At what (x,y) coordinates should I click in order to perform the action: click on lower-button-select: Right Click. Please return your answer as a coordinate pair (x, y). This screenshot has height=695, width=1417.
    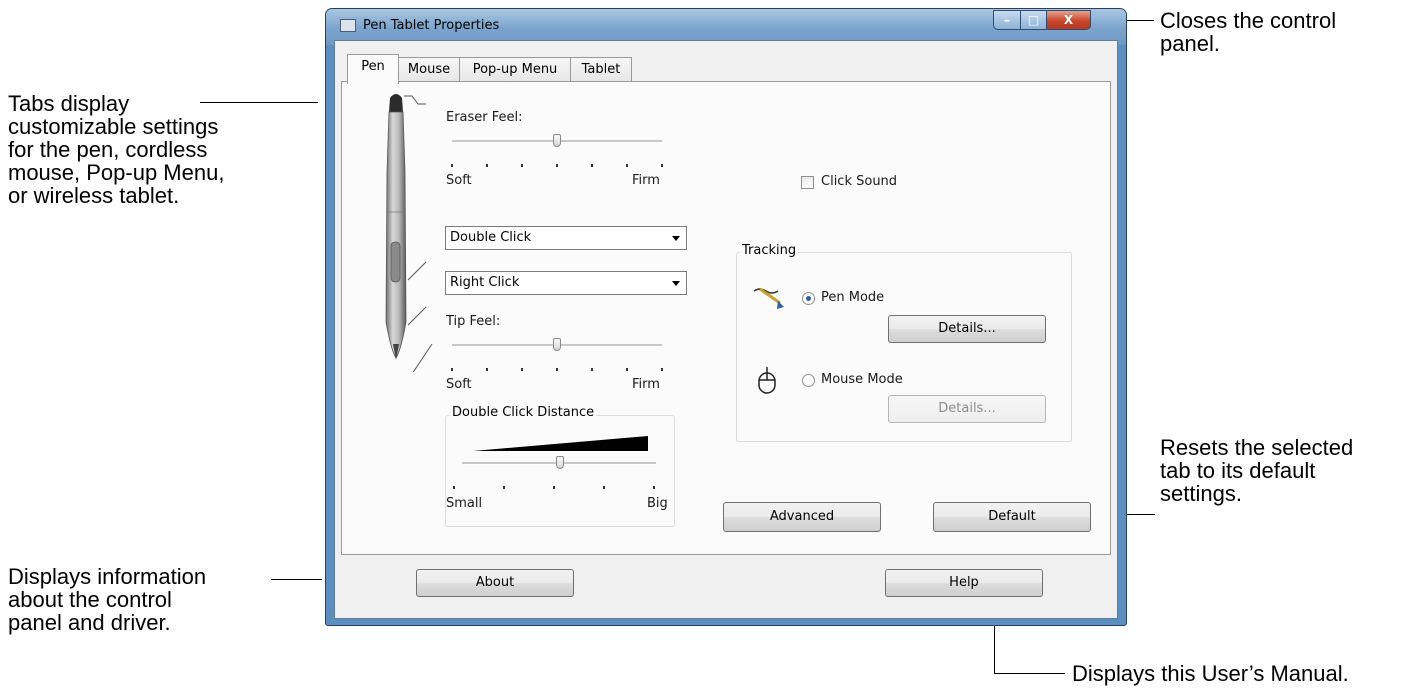
    Looking at the image, I should click on (566, 283).